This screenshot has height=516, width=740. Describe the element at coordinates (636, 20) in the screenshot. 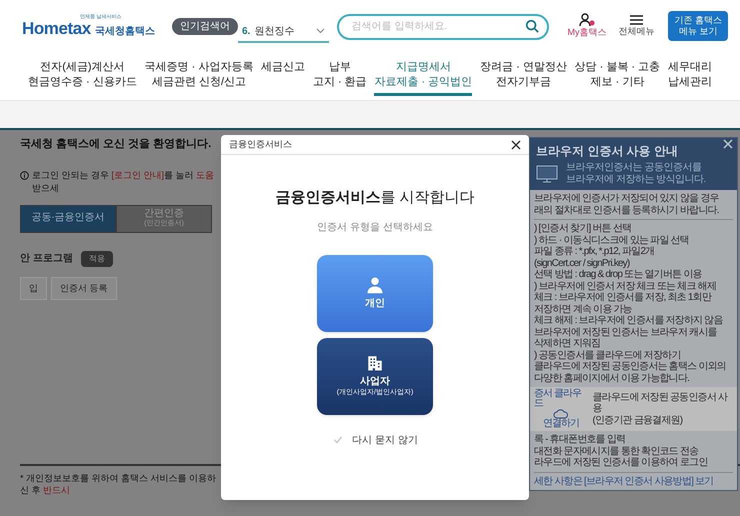

I see `menu-icon` at that location.